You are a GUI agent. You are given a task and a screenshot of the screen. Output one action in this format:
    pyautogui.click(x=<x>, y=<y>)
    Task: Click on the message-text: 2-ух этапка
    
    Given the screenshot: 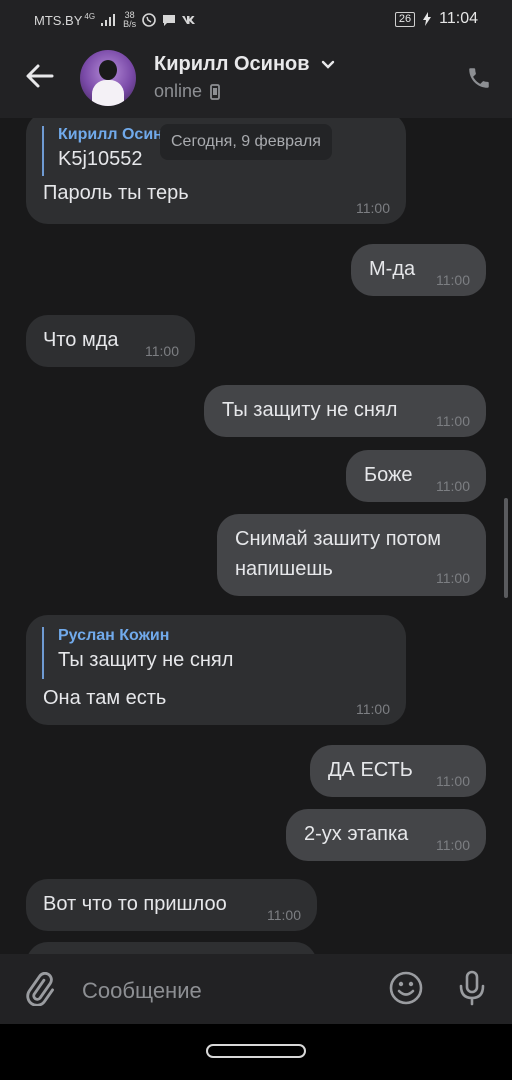 What is the action you would take?
    pyautogui.click(x=356, y=834)
    